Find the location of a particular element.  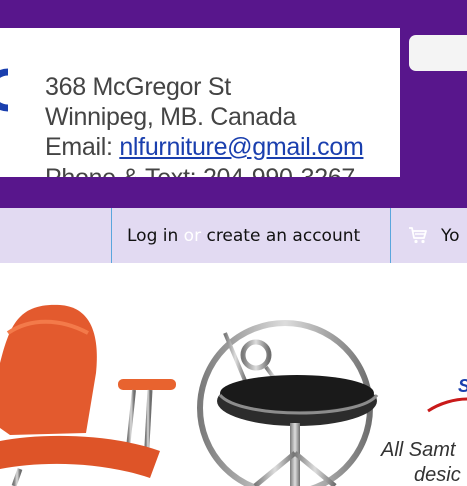

search-input is located at coordinates (438, 53).